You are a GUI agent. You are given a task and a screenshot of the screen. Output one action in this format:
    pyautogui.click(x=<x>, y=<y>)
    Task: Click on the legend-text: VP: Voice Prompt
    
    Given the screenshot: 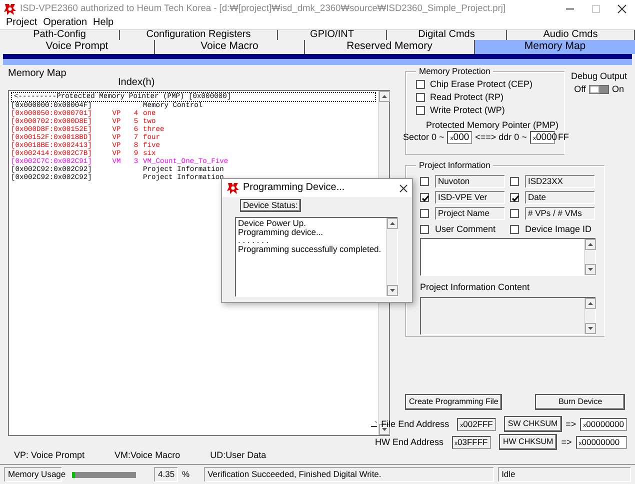 What is the action you would take?
    pyautogui.click(x=49, y=455)
    